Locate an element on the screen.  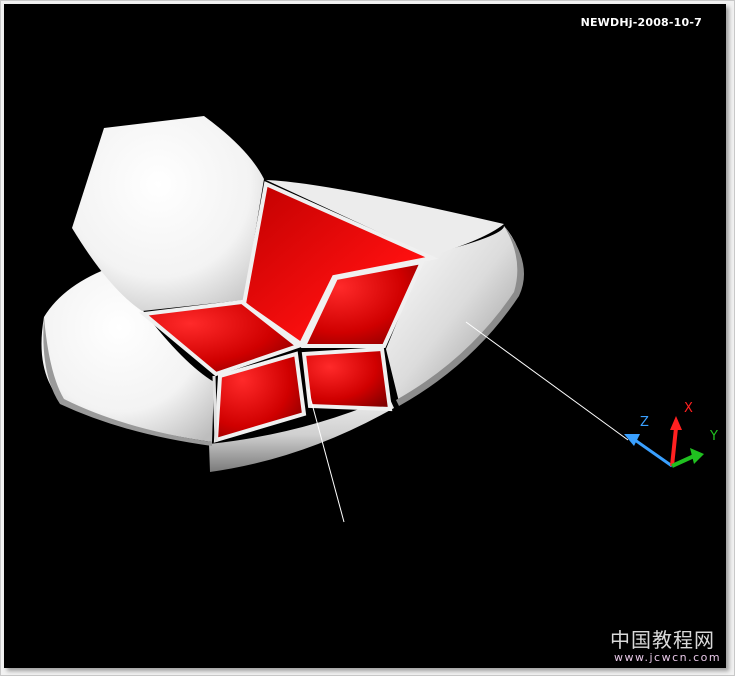
x-axis-line is located at coordinates (674, 447).